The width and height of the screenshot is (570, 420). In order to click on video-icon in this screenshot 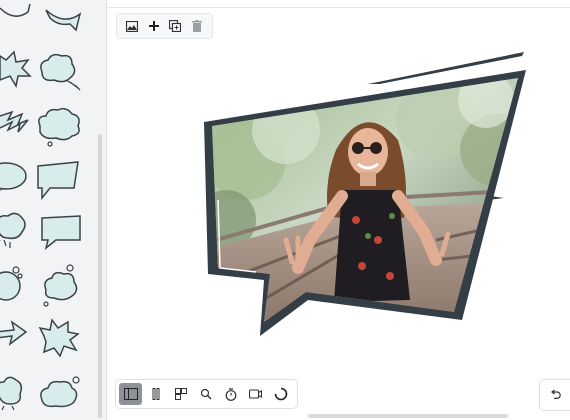, I will do `click(255, 394)`.